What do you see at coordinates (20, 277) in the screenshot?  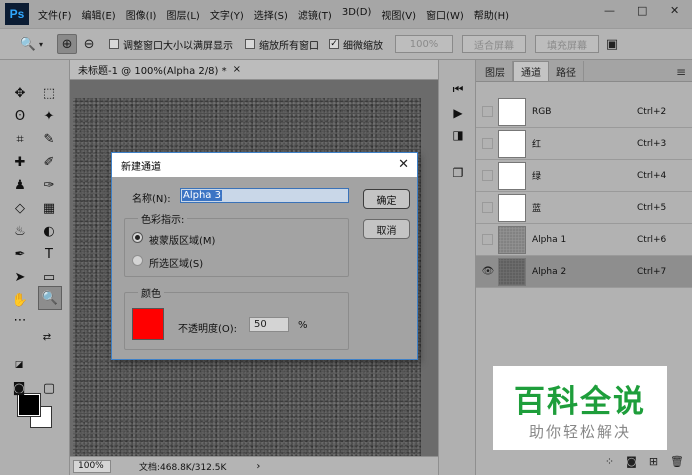 I see `path-selection-tool-icon: ➤` at bounding box center [20, 277].